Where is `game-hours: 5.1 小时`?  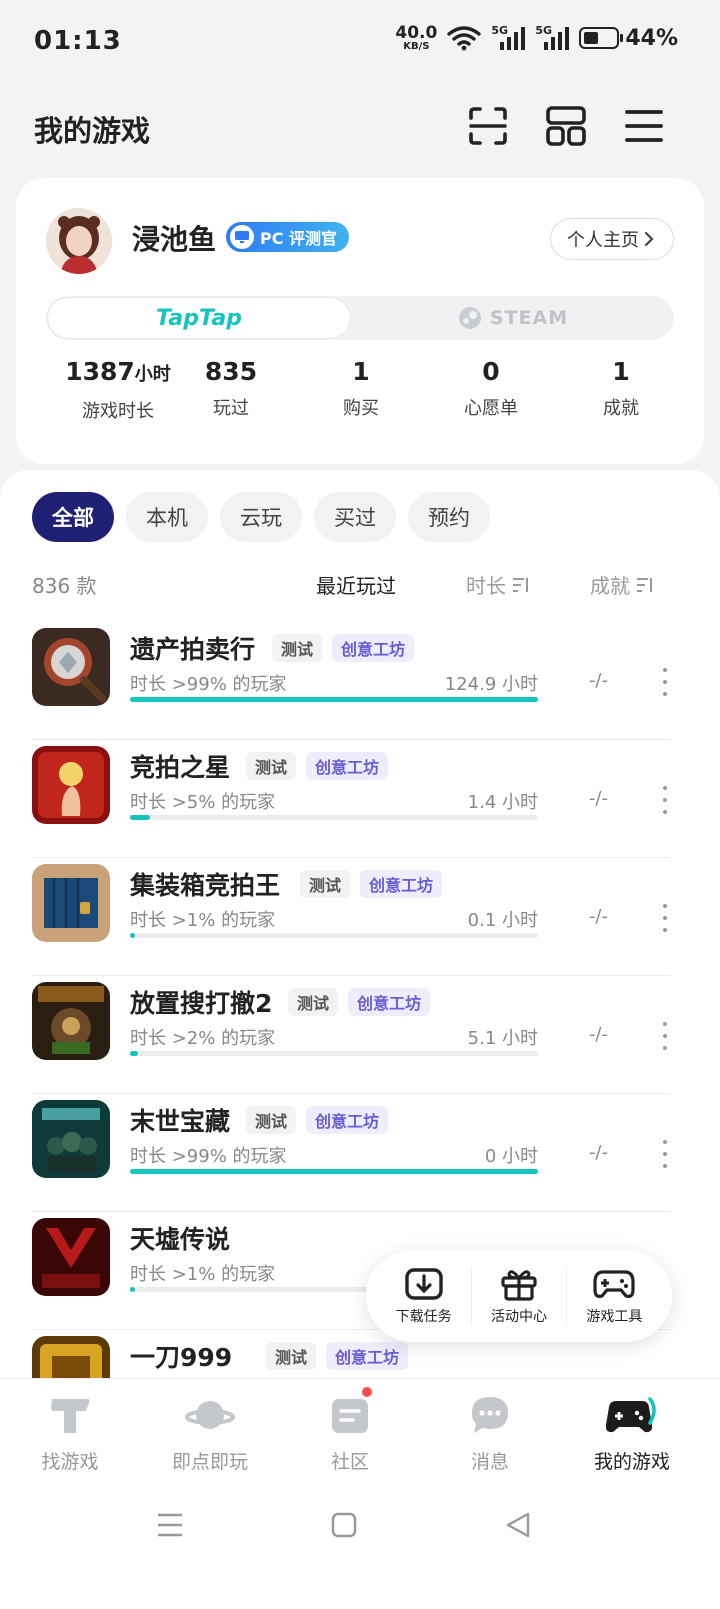 game-hours: 5.1 小时 is located at coordinates (502, 1038).